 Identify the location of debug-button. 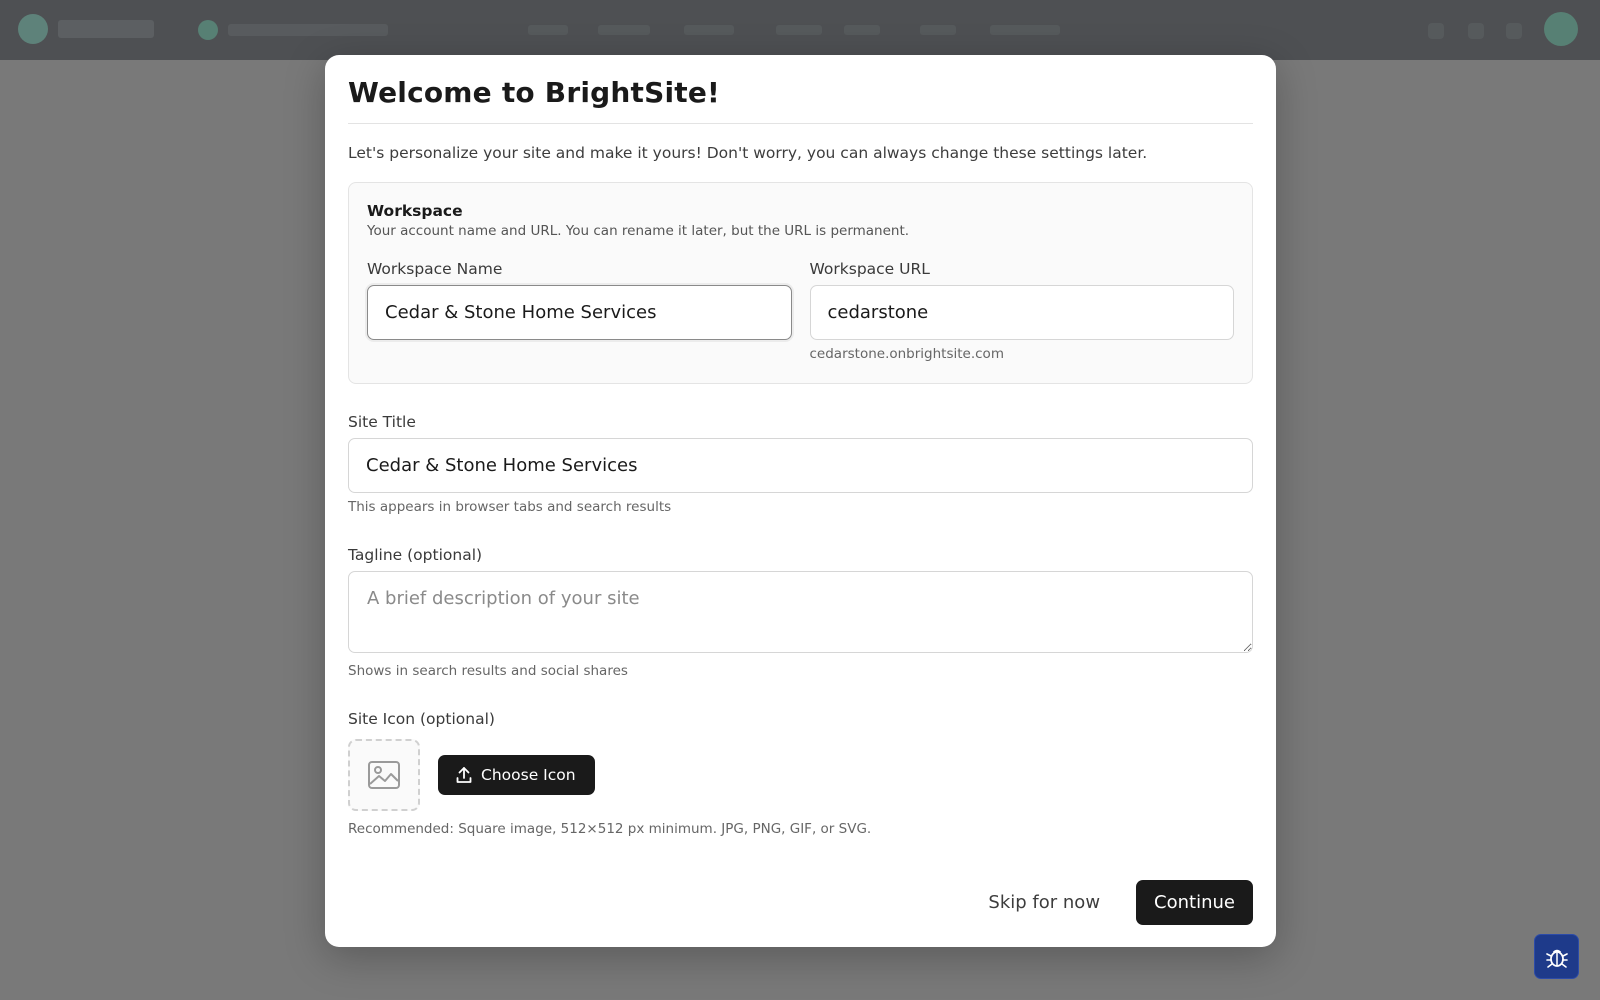
(1556, 956).